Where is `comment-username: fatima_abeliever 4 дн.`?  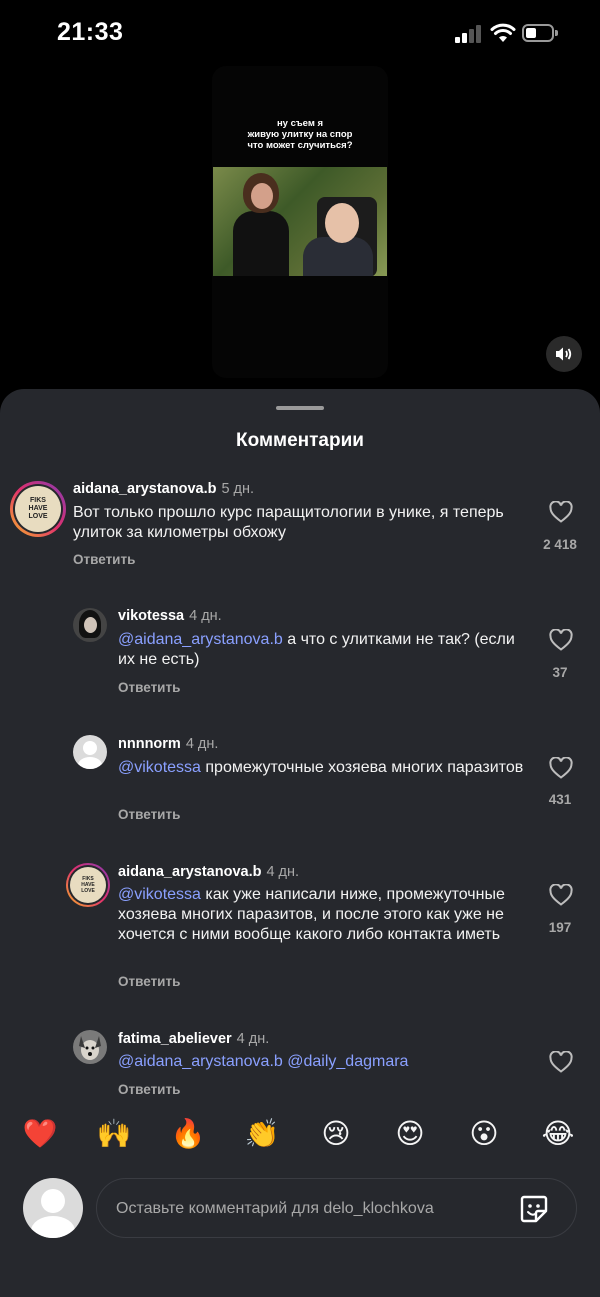 comment-username: fatima_abeliever 4 дн. is located at coordinates (193, 1039).